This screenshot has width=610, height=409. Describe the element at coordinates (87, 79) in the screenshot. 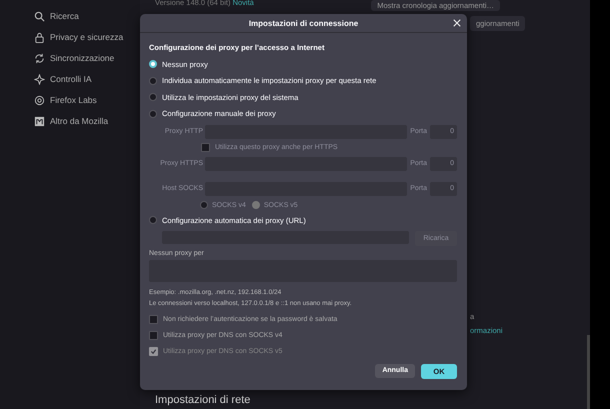

I see `sidebar-item: Controlli IA` at that location.